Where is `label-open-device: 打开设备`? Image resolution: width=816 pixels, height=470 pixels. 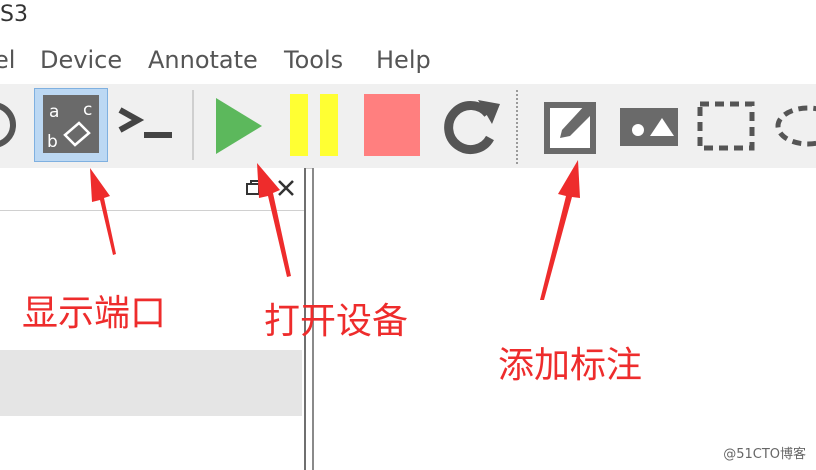
label-open-device: 打开设备 is located at coordinates (336, 321).